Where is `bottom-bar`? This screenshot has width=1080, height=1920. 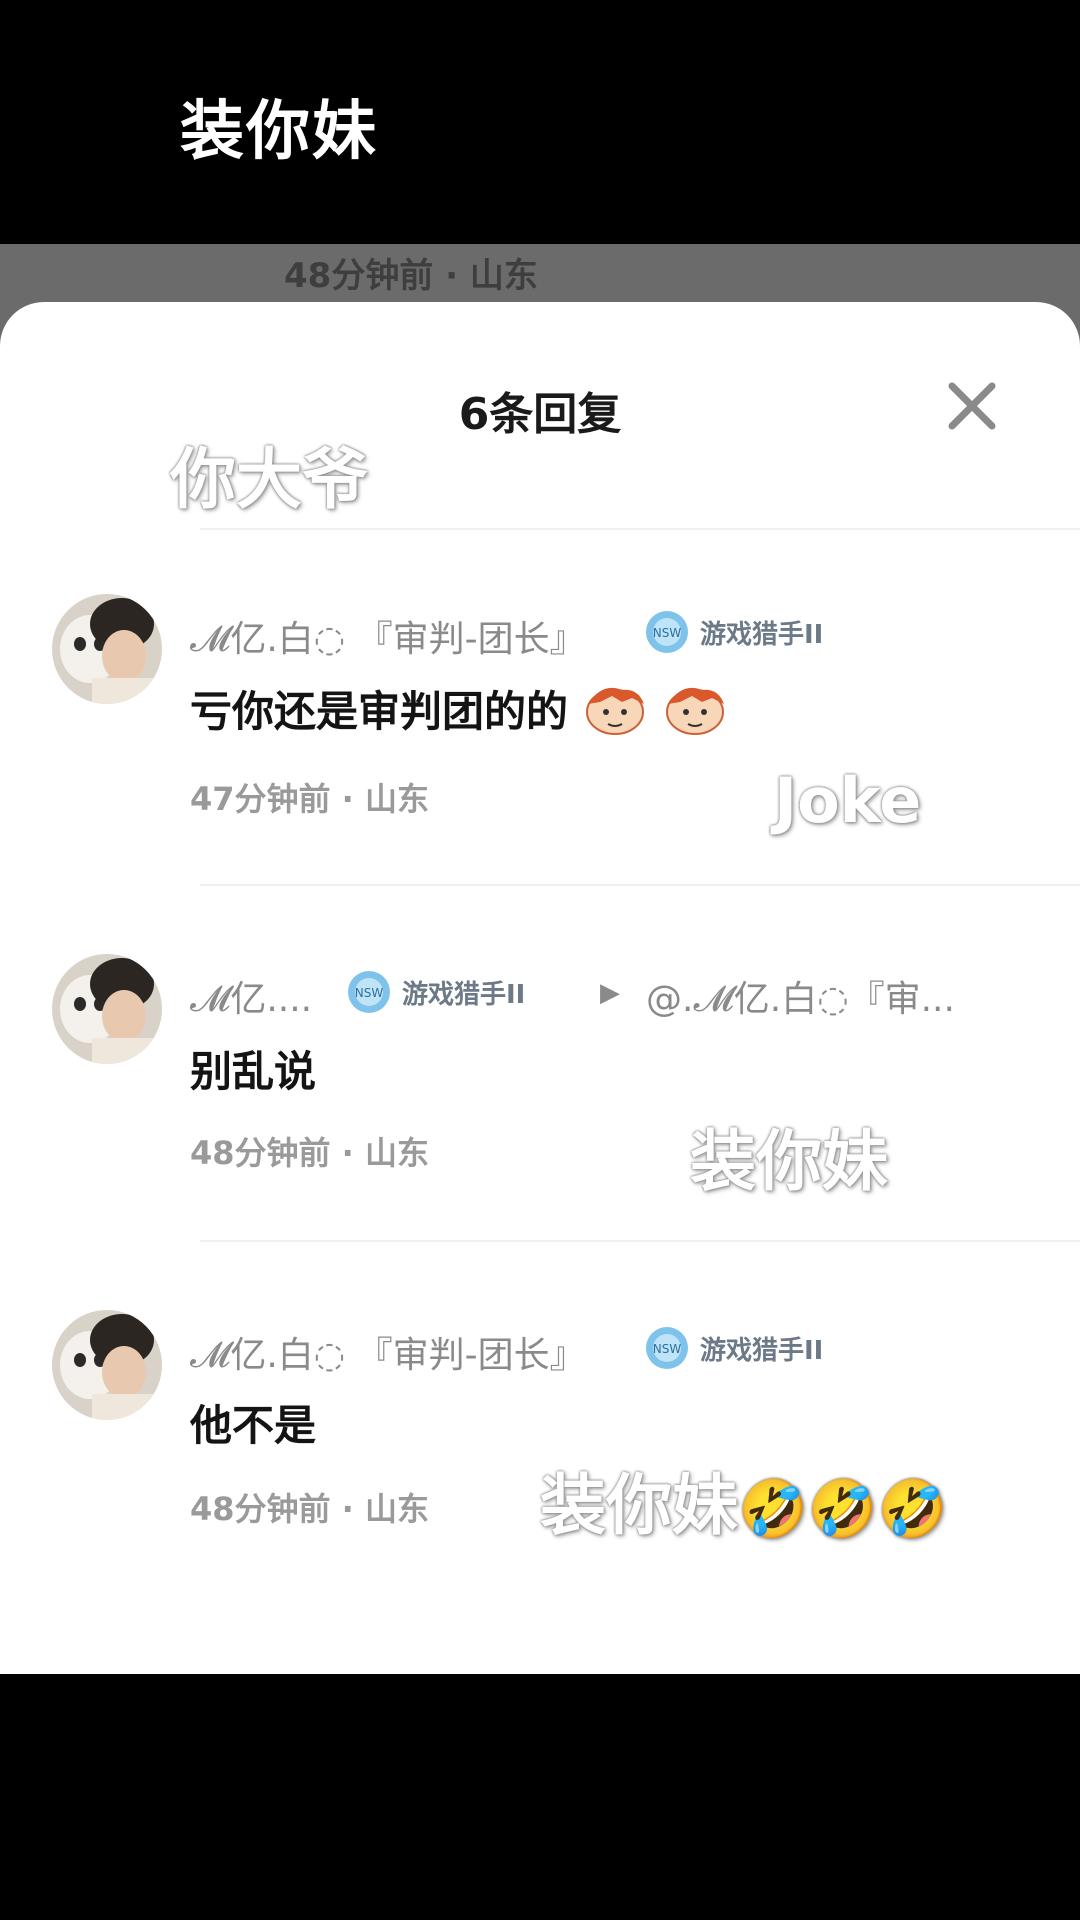 bottom-bar is located at coordinates (540, 1797).